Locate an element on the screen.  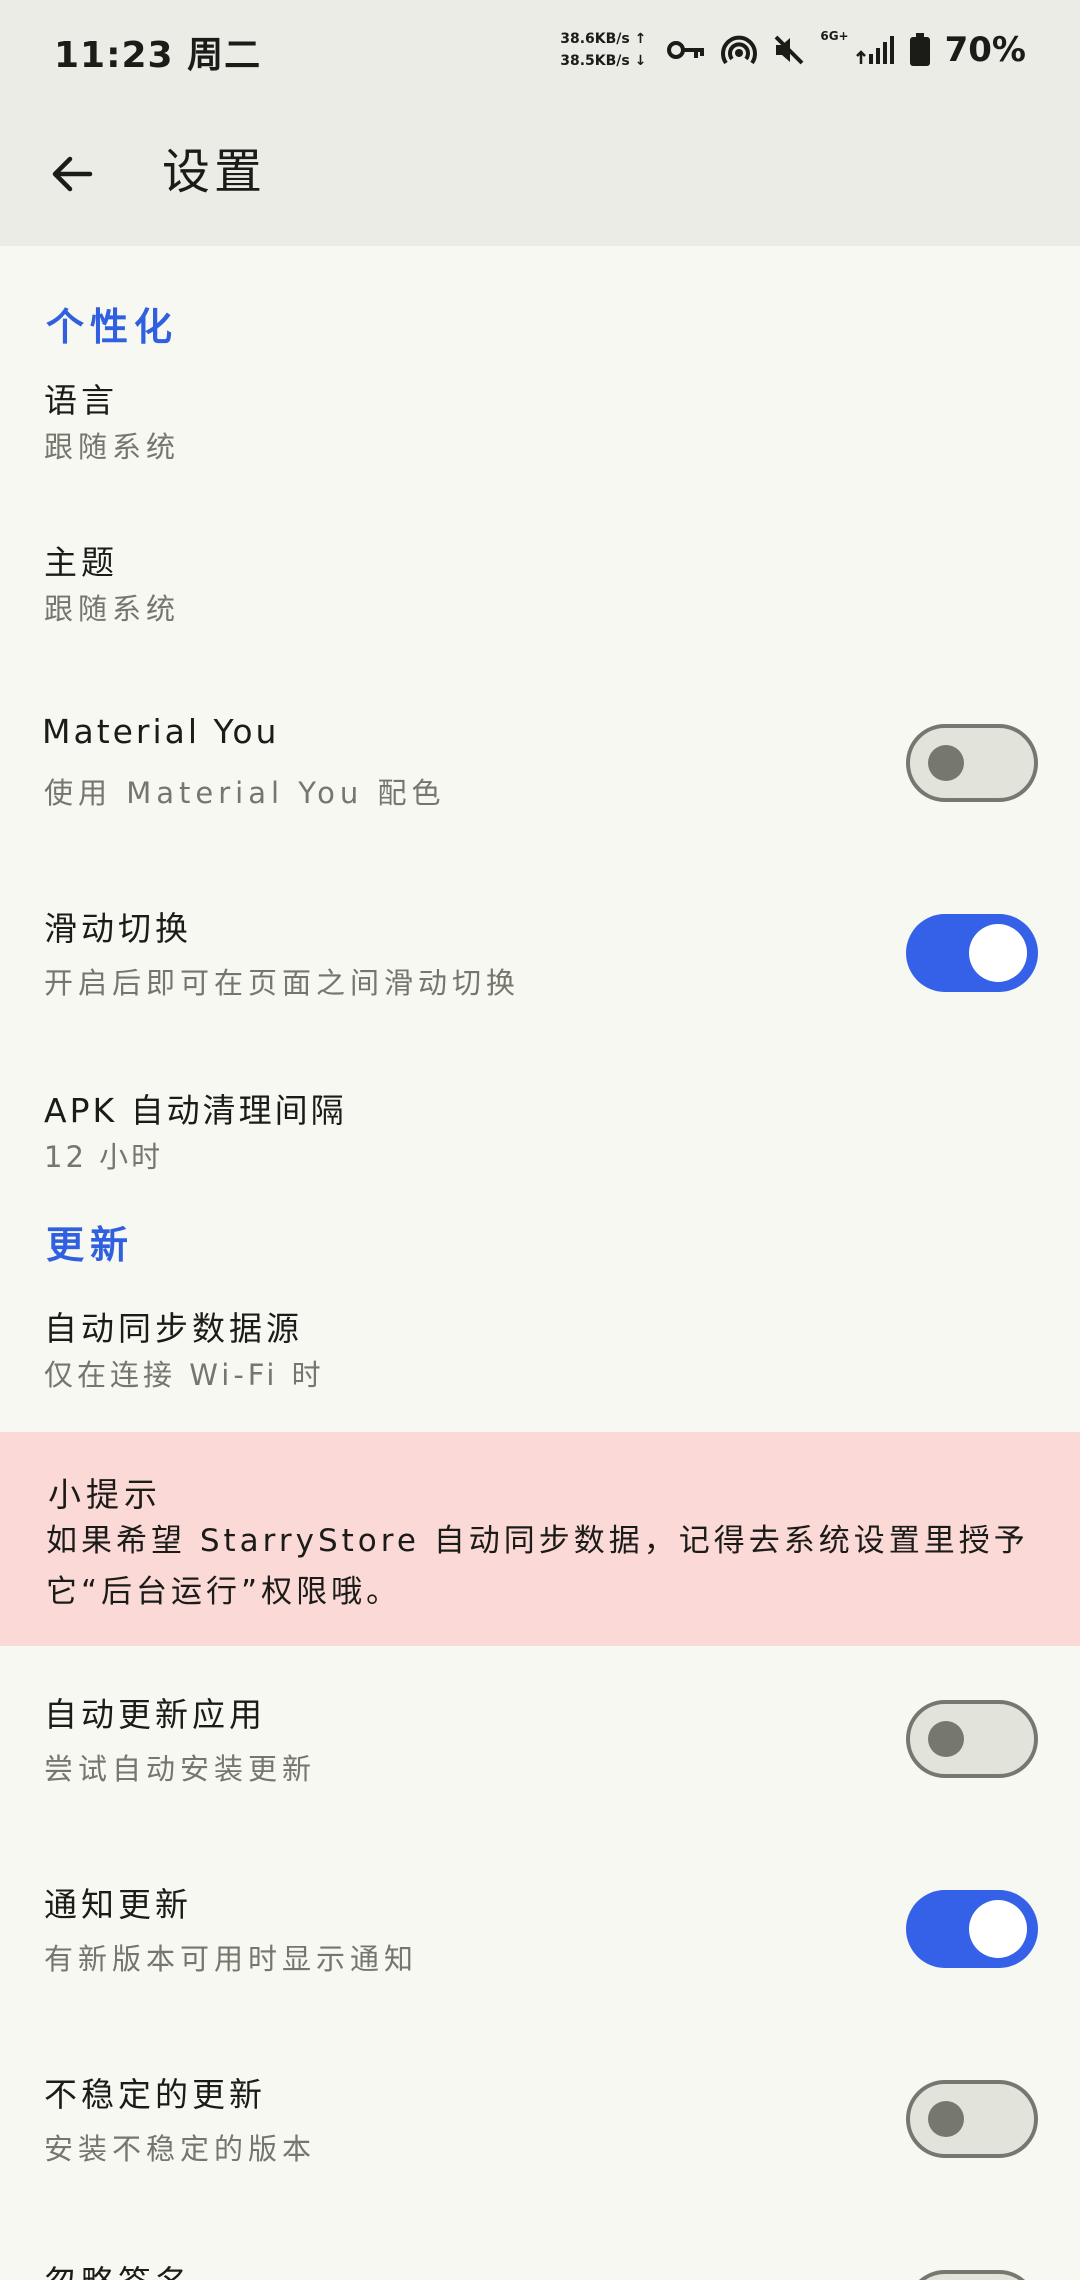
signal-icon is located at coordinates (875, 50).